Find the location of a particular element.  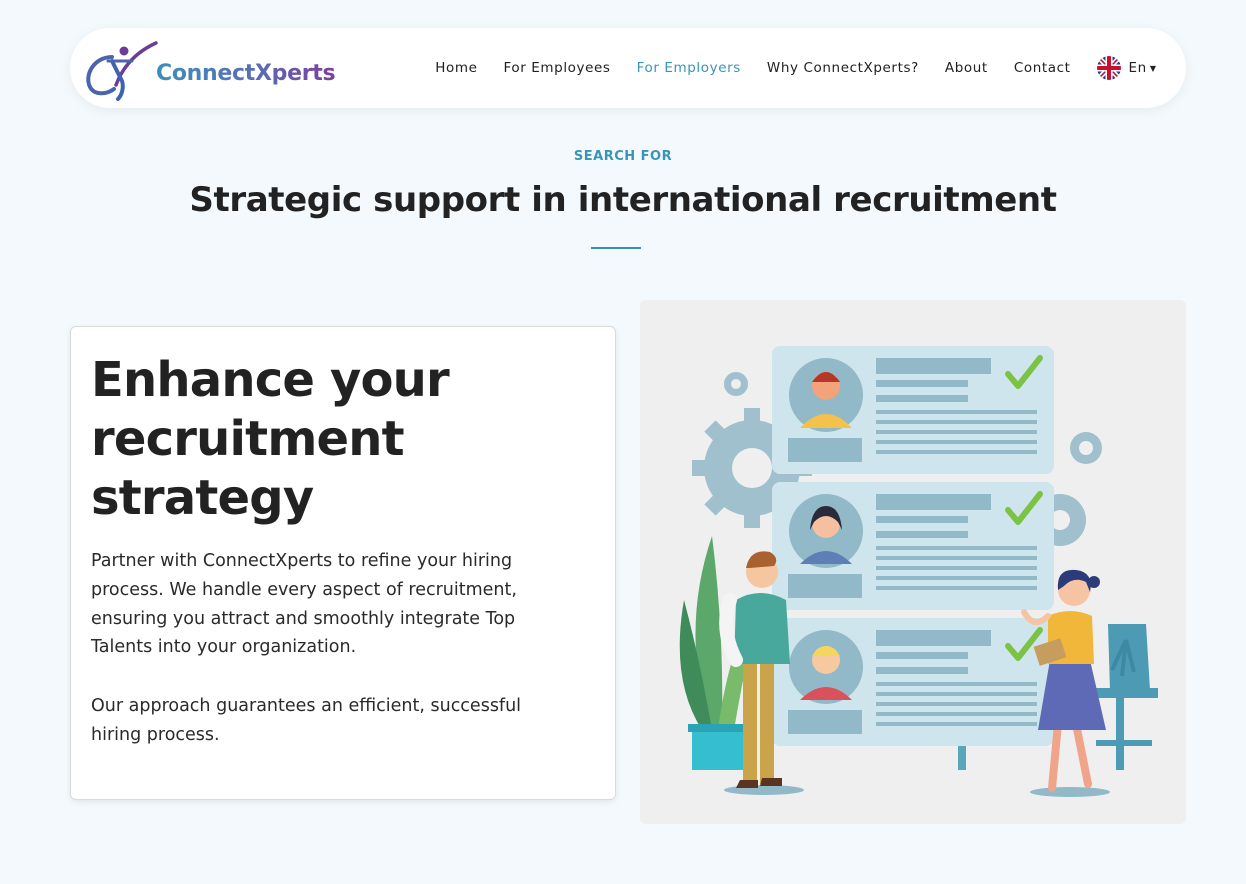

section-eyebrow: SEARCH FOR is located at coordinates (623, 156).